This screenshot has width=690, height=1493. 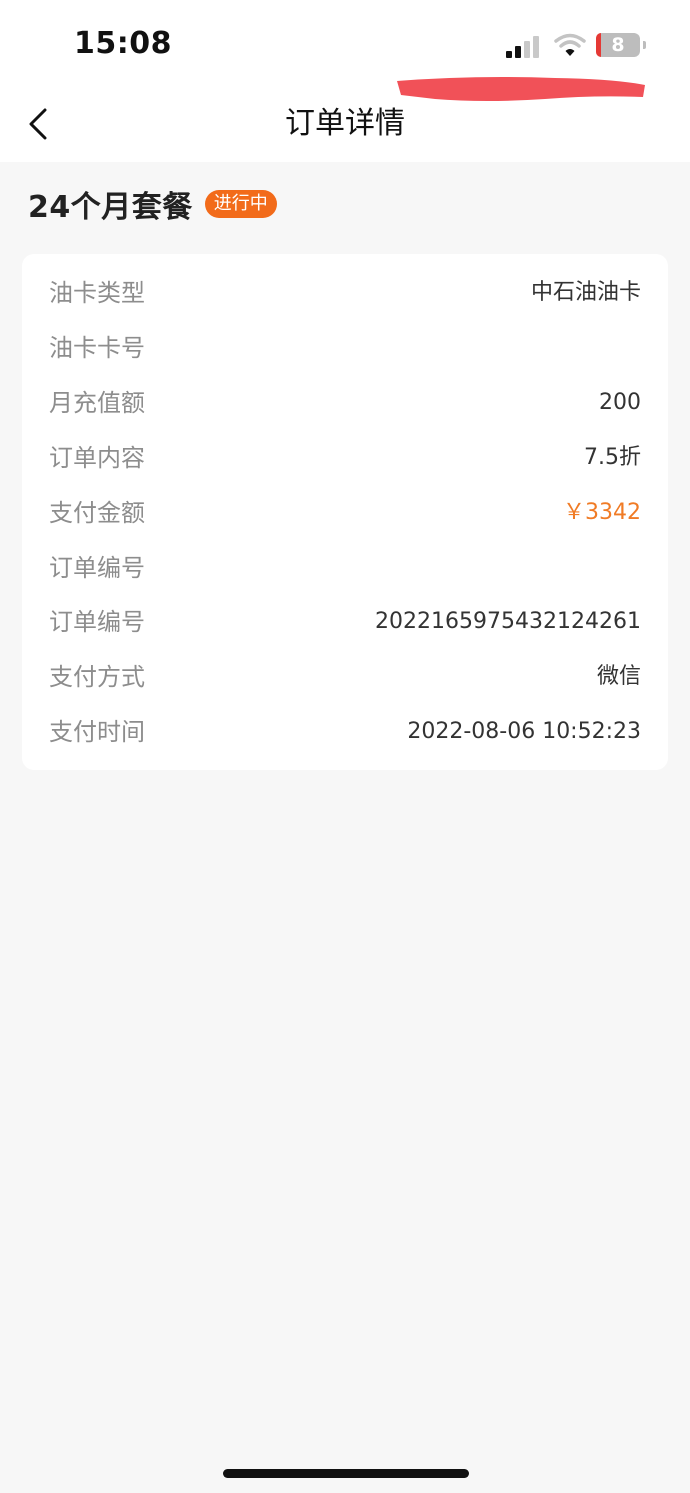 I want to click on page-title: 订单详情, so click(x=345, y=123).